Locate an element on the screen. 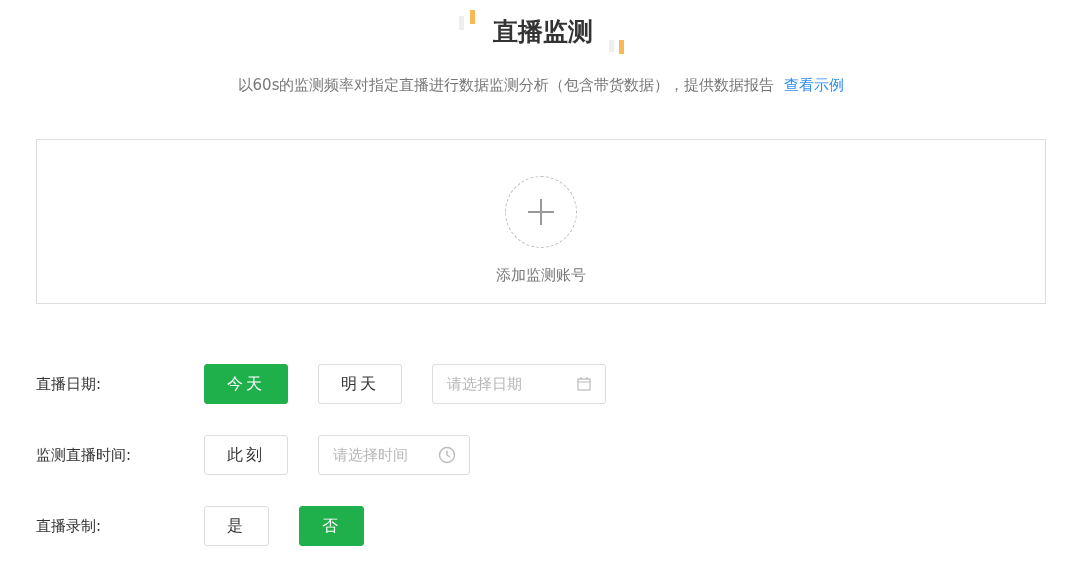 This screenshot has height=580, width=1080. example-link: 查看示例 is located at coordinates (814, 85).